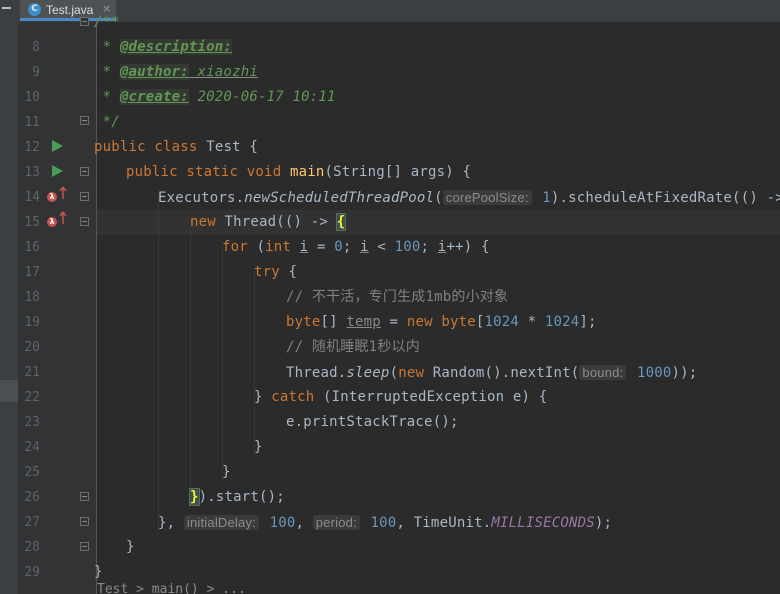 This screenshot has width=780, height=594. Describe the element at coordinates (32, 147) in the screenshot. I see `line-number: 12` at that location.